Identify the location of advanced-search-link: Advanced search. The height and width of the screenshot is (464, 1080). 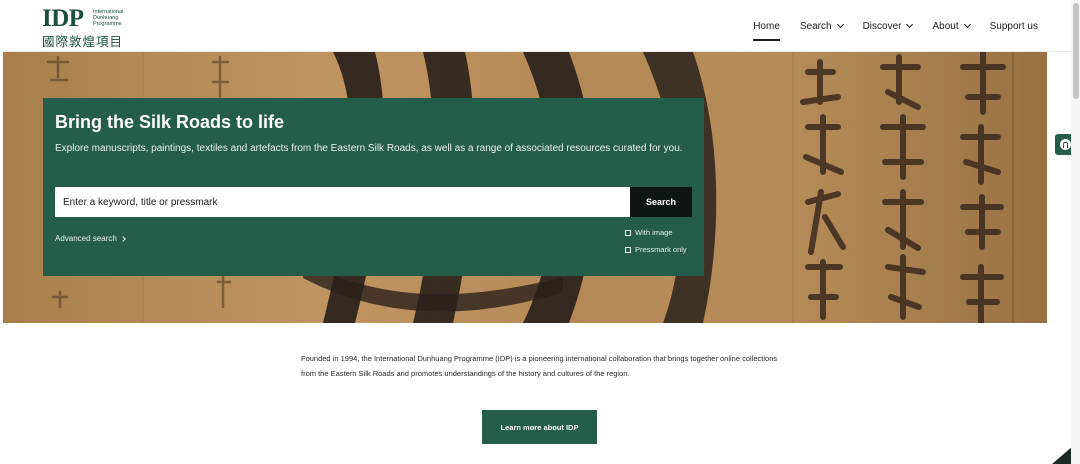
(90, 238).